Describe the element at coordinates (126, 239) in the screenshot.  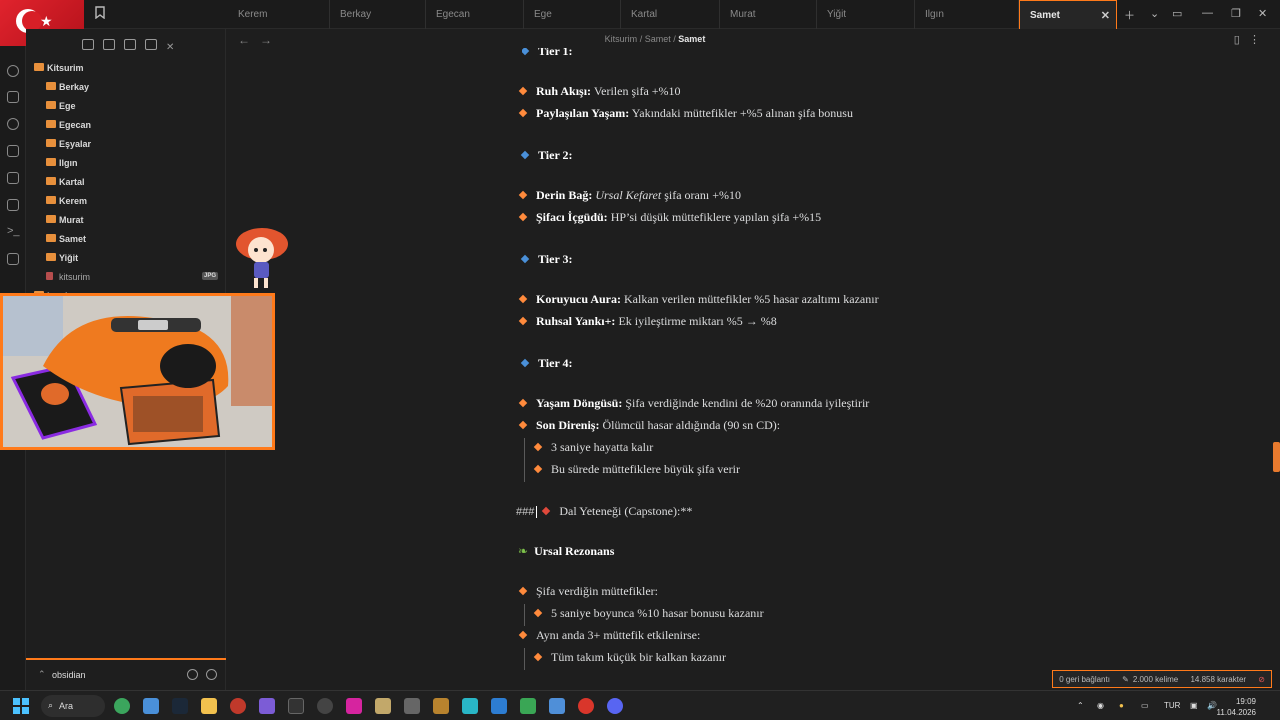
I see `folder-samet: Samet` at that location.